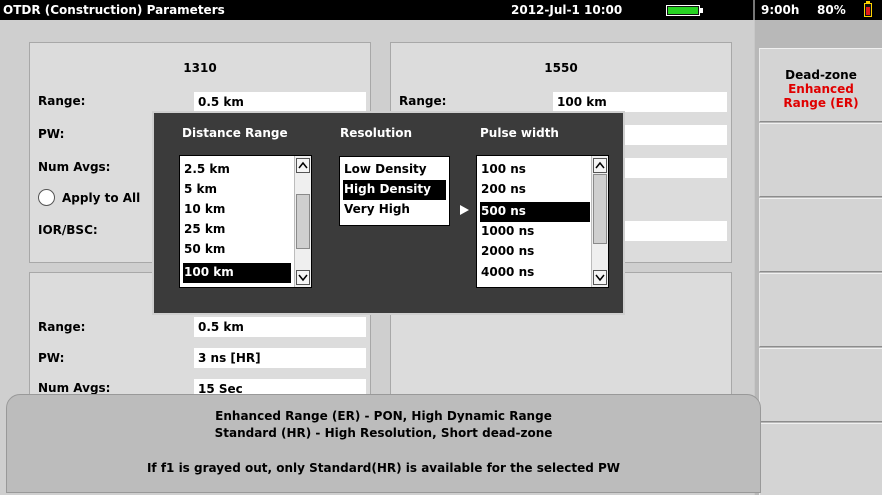 The image size is (882, 495). Describe the element at coordinates (684, 10) in the screenshot. I see `mains-battery-icon` at that location.